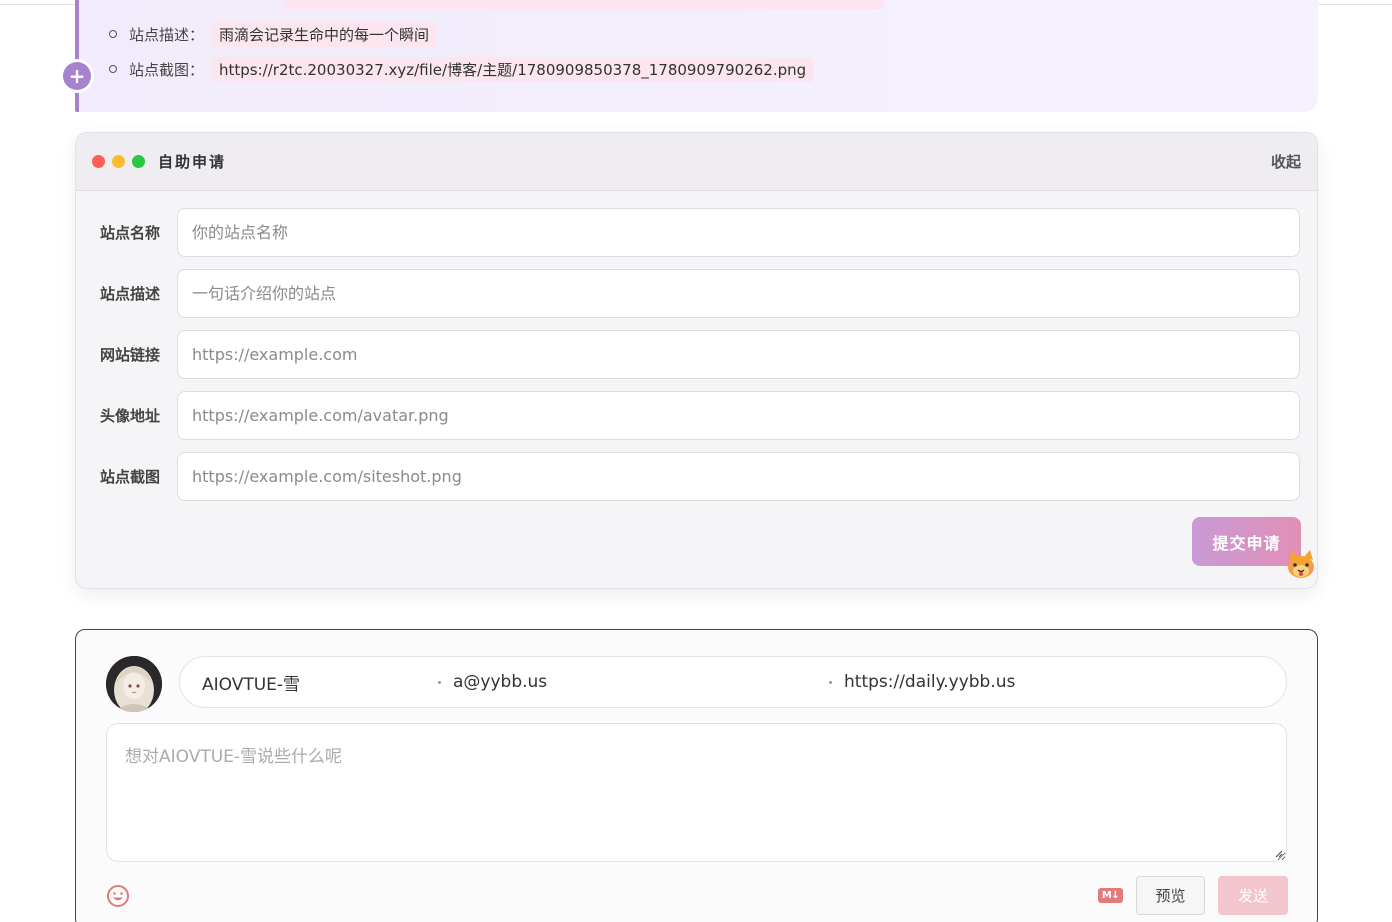 This screenshot has width=1392, height=922. I want to click on nickname-field: AIOVTUE-雪, so click(317, 682).